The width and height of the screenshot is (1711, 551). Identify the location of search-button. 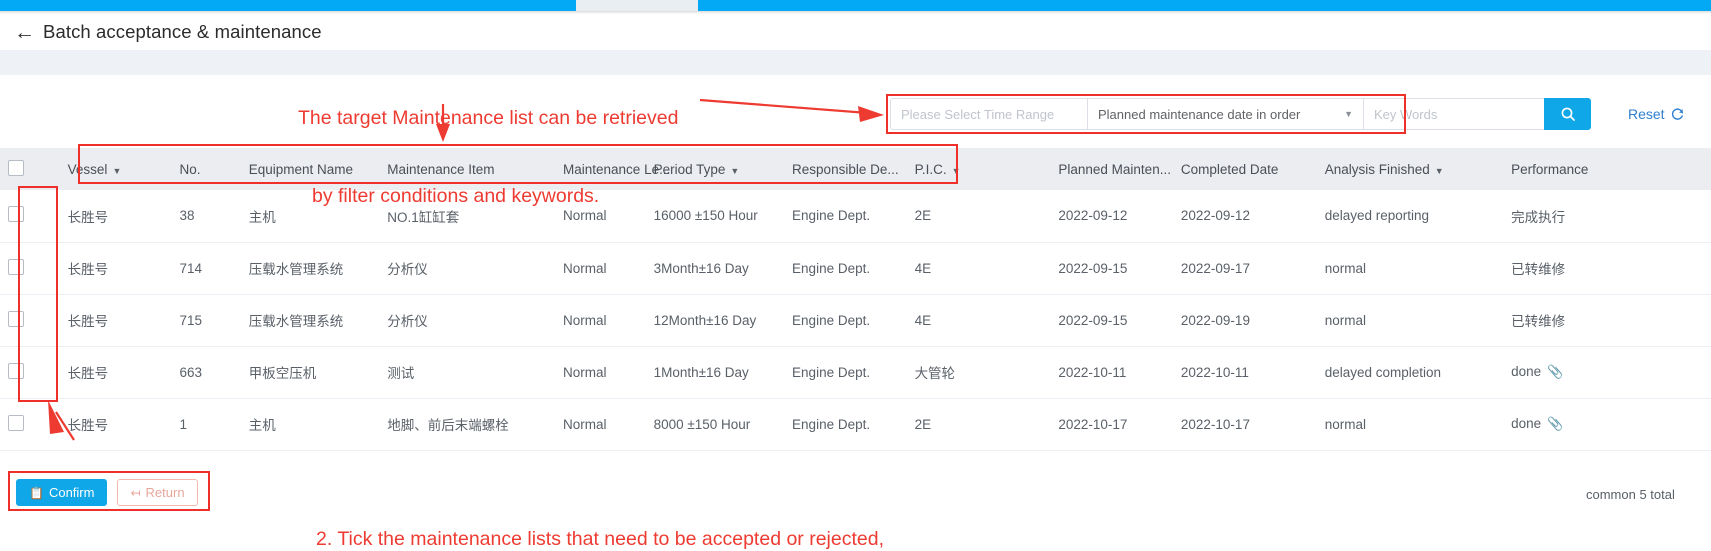
(1567, 114).